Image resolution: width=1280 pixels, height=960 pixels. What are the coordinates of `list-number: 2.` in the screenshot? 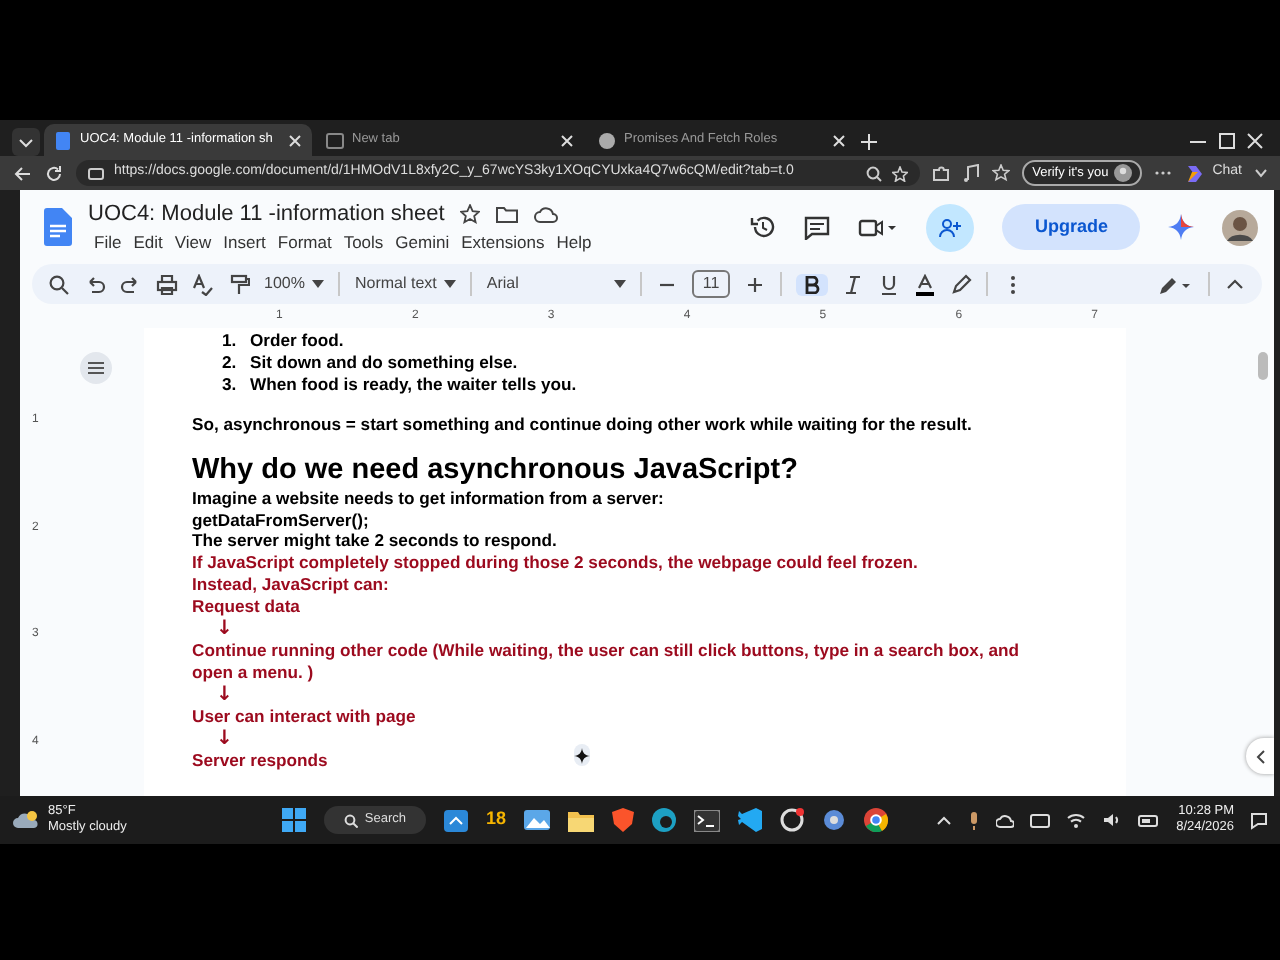 It's located at (230, 362).